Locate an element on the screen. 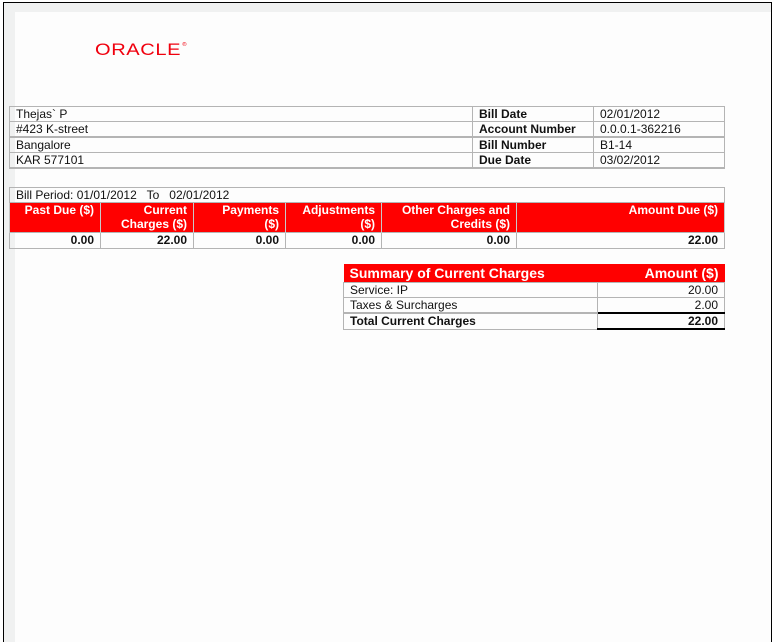  account-number-label: Account Number is located at coordinates (533, 129).